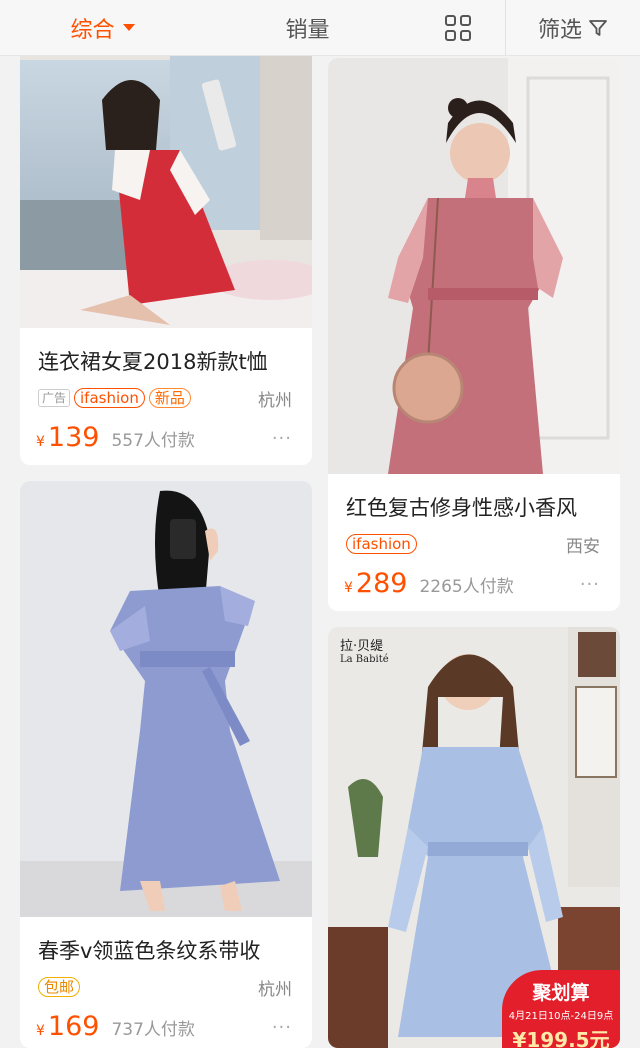 The width and height of the screenshot is (640, 1048). I want to click on juhuasuan-promo-badge: 聚划算 4月21日10点-24日9点 ¥199.5元, so click(561, 1009).